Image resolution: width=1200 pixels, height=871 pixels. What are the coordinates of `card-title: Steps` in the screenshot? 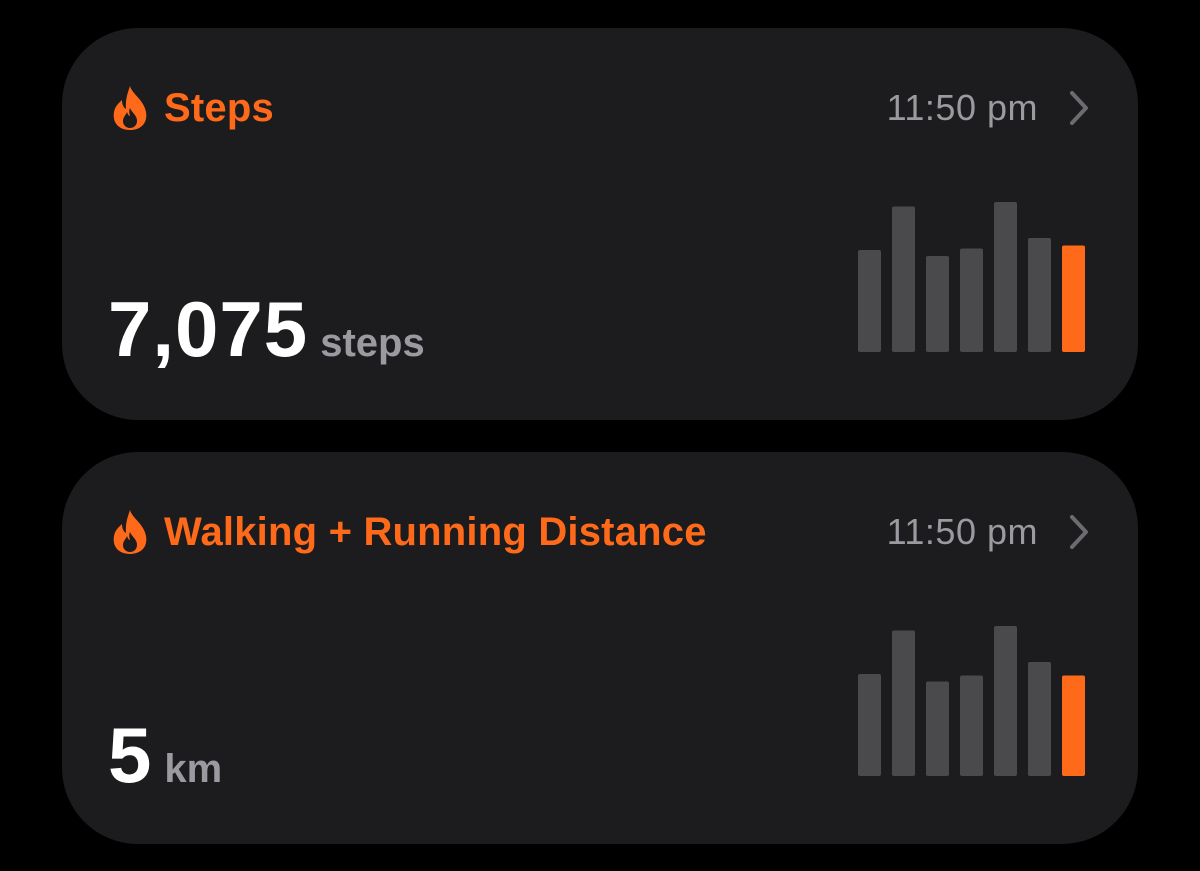 It's located at (219, 107).